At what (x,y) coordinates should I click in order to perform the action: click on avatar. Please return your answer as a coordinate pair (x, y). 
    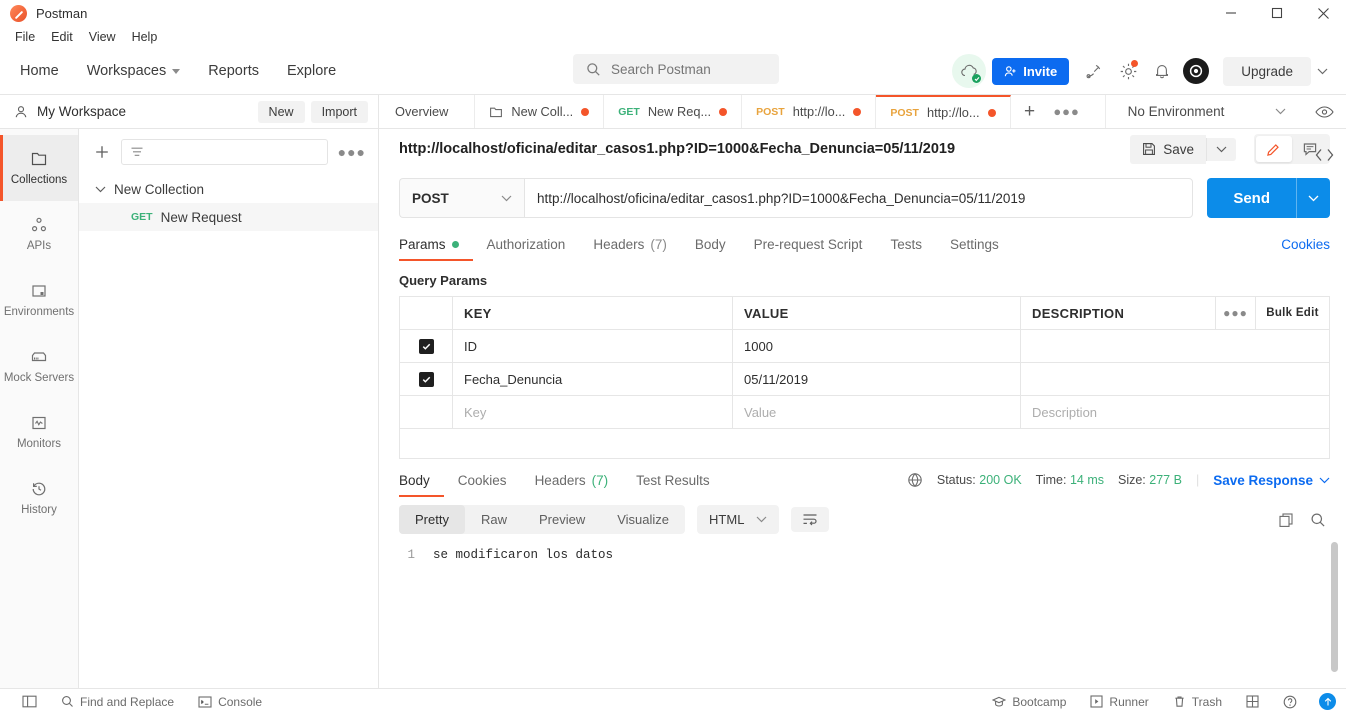
    Looking at the image, I should click on (1196, 71).